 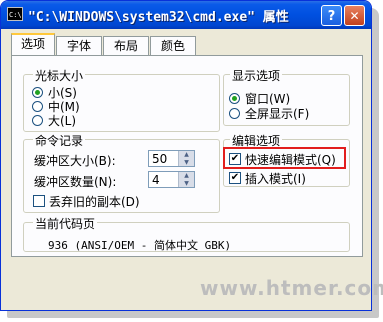 What do you see at coordinates (75, 182) in the screenshot?
I see `buffer-count-label: 缓冲区数量(N):` at bounding box center [75, 182].